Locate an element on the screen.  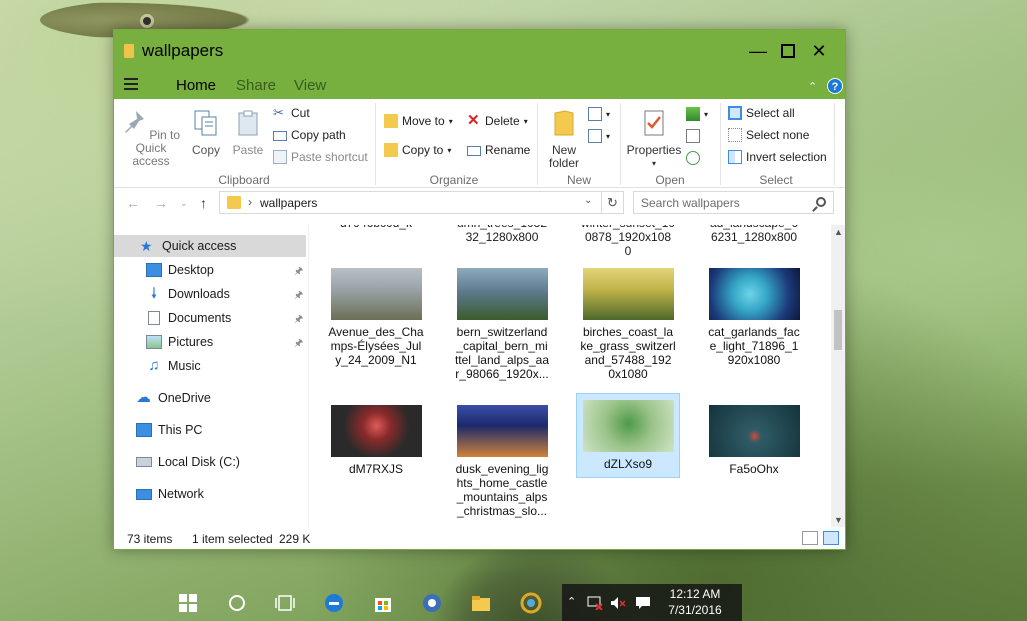
nav-label: Pictures is located at coordinates (191, 342).